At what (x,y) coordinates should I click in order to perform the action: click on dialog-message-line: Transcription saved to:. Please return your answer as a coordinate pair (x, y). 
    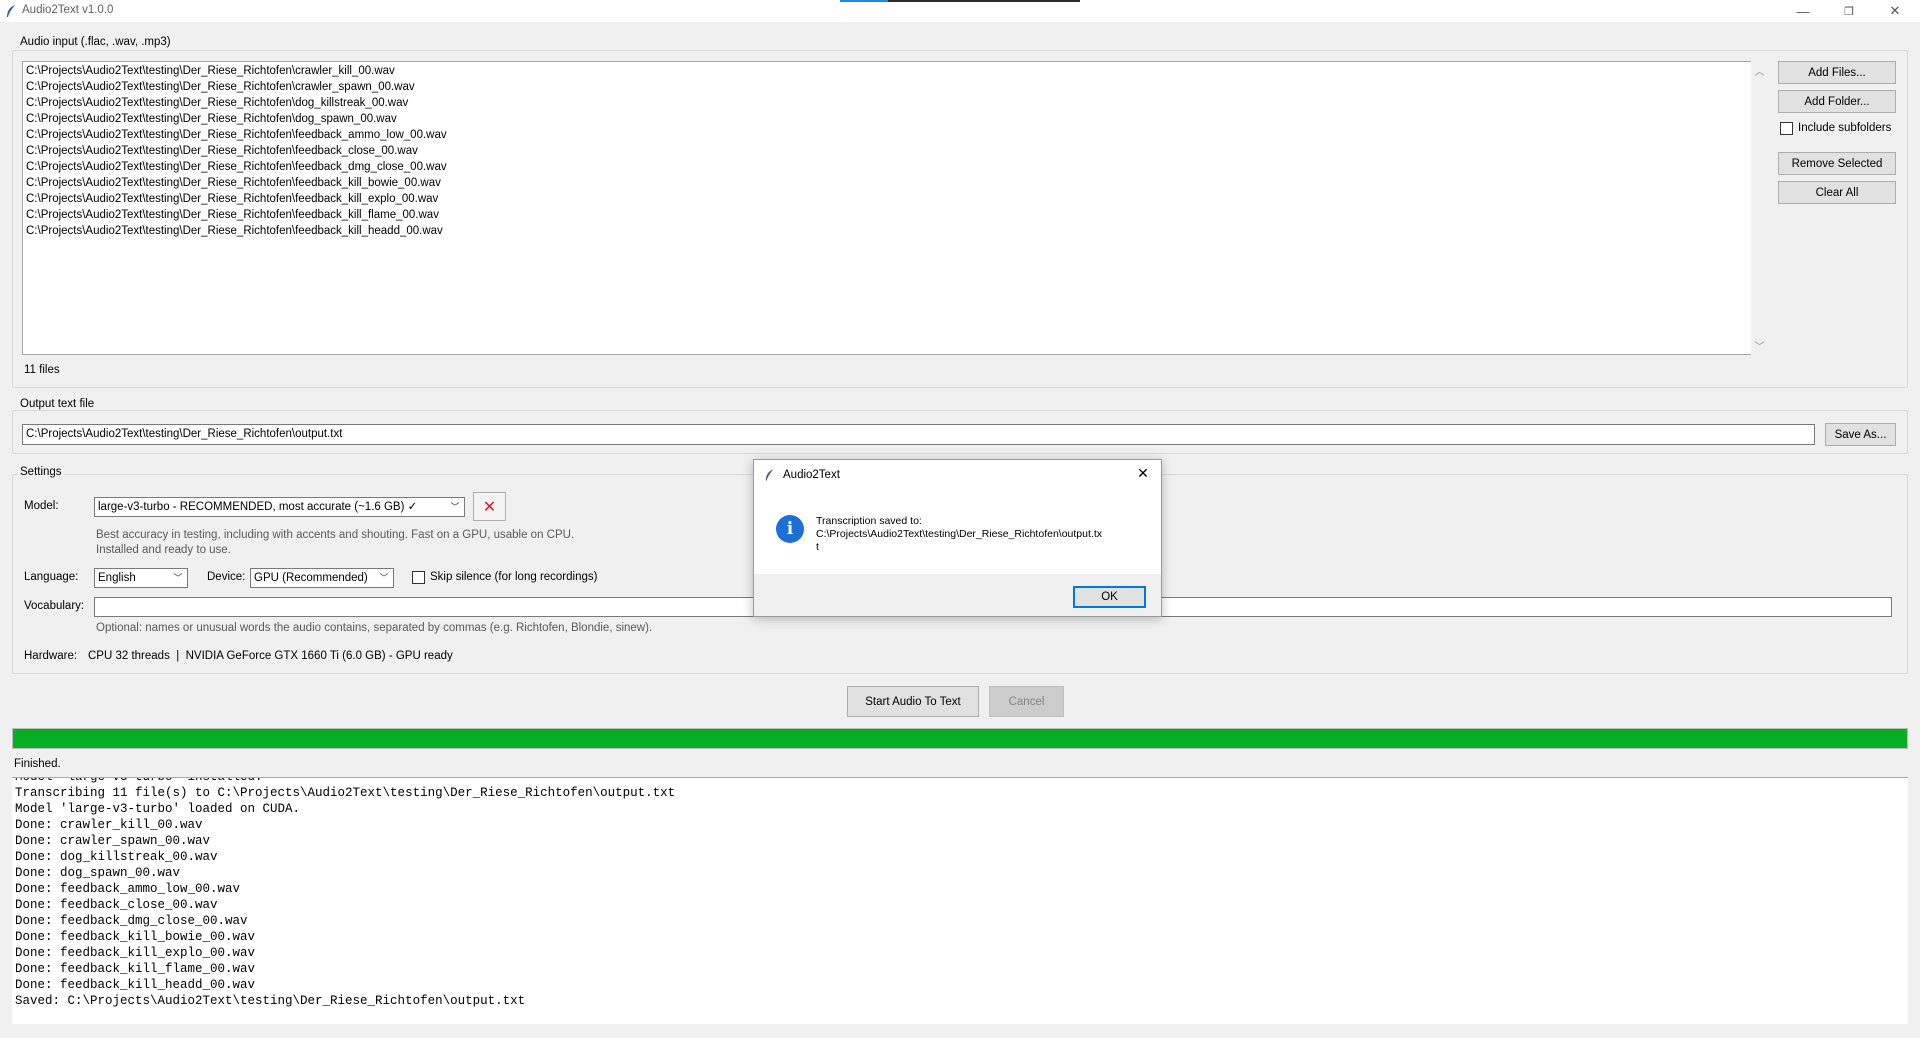
    Looking at the image, I should click on (869, 521).